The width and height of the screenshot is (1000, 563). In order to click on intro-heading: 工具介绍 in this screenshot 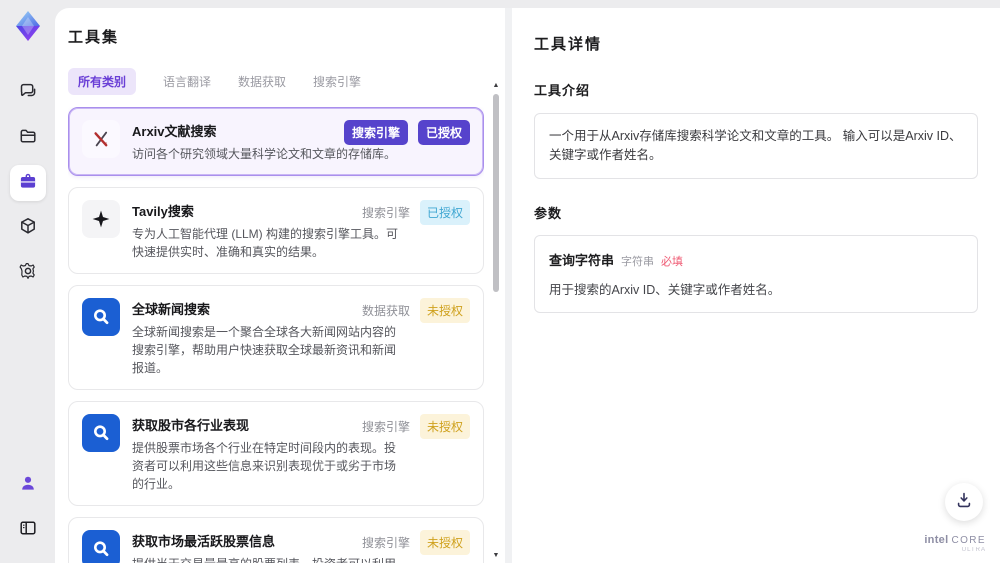, I will do `click(562, 90)`.